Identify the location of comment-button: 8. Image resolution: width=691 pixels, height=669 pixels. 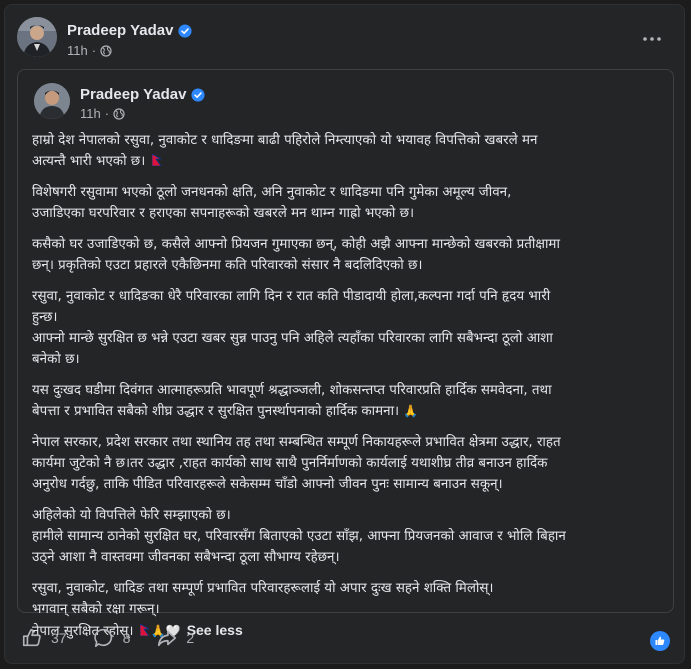
(112, 638).